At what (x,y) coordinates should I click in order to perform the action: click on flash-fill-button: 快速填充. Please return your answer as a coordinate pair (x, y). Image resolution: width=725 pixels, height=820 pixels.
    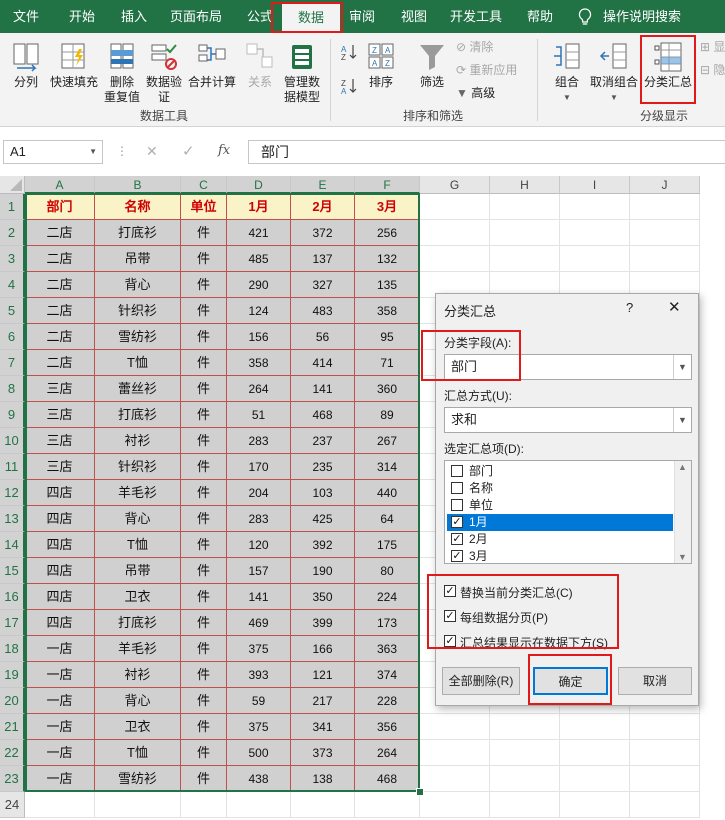
    Looking at the image, I should click on (74, 65).